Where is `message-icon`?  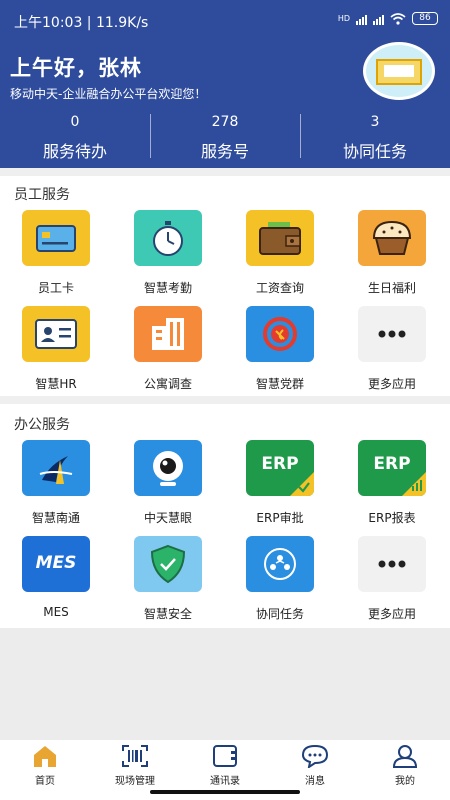
message-icon is located at coordinates (315, 757).